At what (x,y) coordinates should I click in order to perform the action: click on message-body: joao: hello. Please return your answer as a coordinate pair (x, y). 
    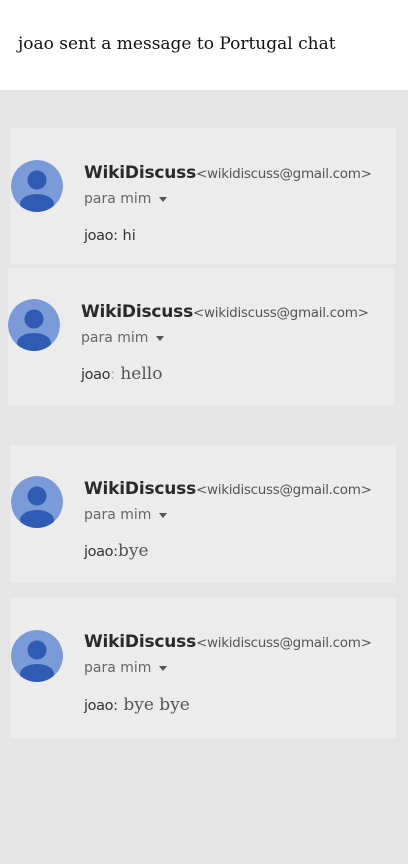
    Looking at the image, I should click on (121, 374).